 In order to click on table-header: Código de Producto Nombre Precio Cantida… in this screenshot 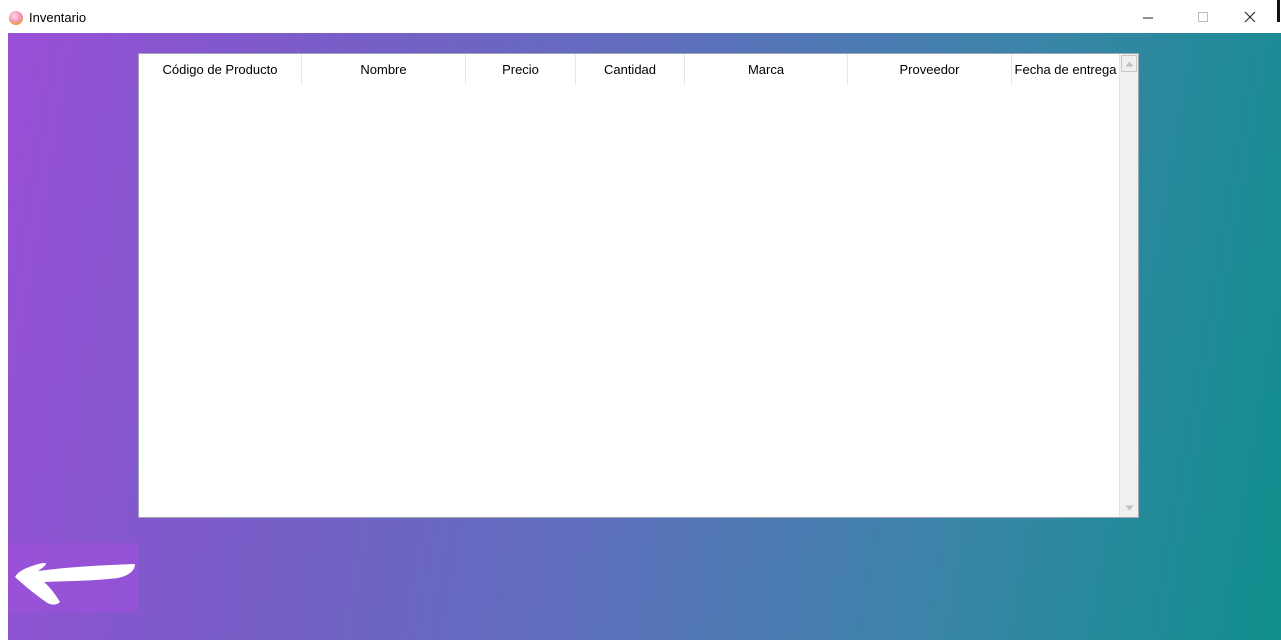, I will do `click(629, 69)`.